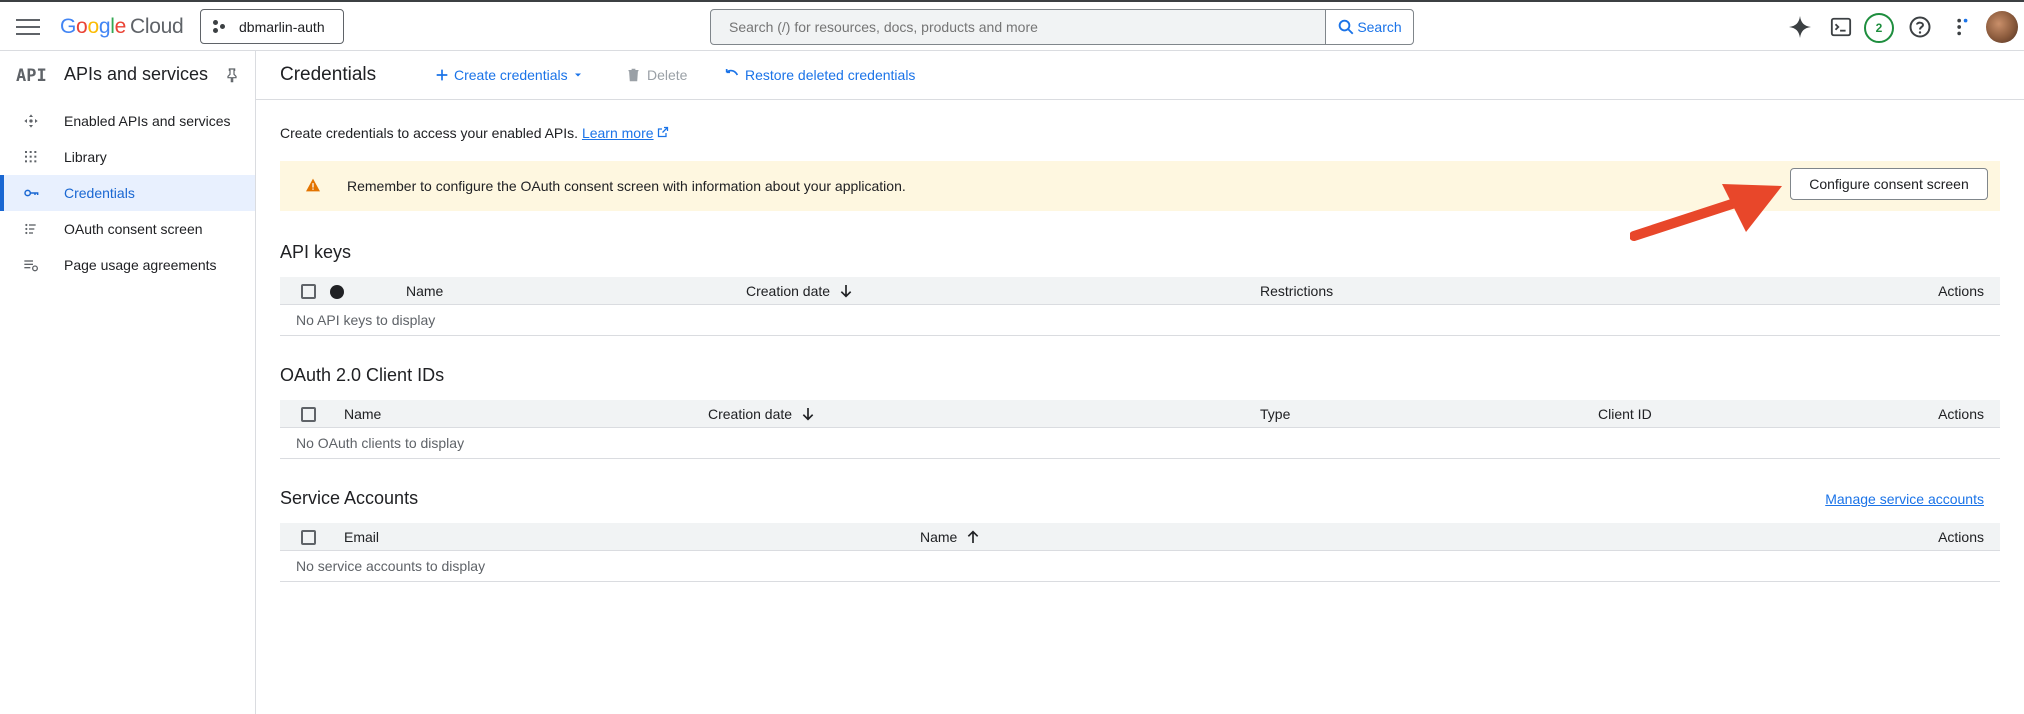 This screenshot has height=714, width=2024. I want to click on api-keys-table-header: Name Creation date Restrictions Actions, so click(1140, 291).